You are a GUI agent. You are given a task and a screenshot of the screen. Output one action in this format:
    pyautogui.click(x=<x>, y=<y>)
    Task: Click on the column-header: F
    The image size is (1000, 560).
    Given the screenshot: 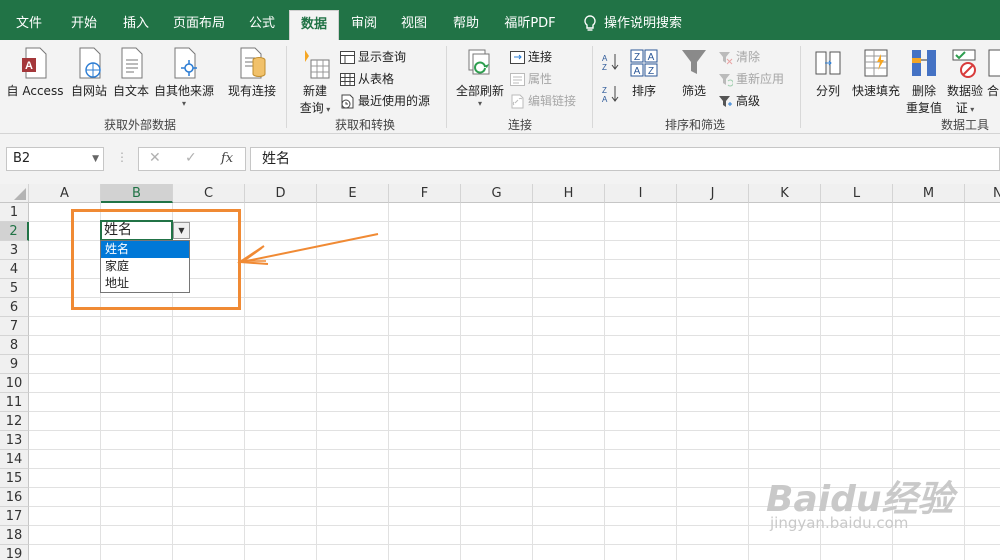 What is the action you would take?
    pyautogui.click(x=425, y=193)
    